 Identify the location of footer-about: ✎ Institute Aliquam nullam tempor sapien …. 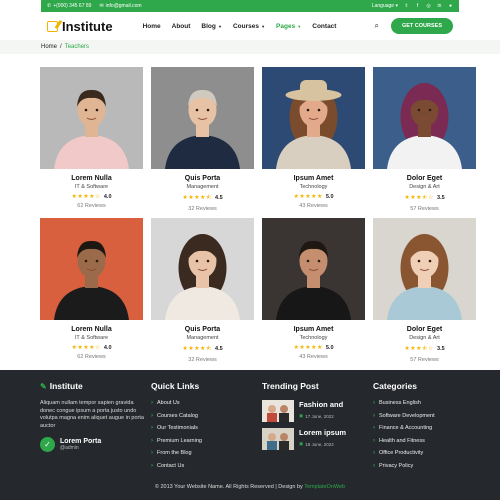
(92, 416).